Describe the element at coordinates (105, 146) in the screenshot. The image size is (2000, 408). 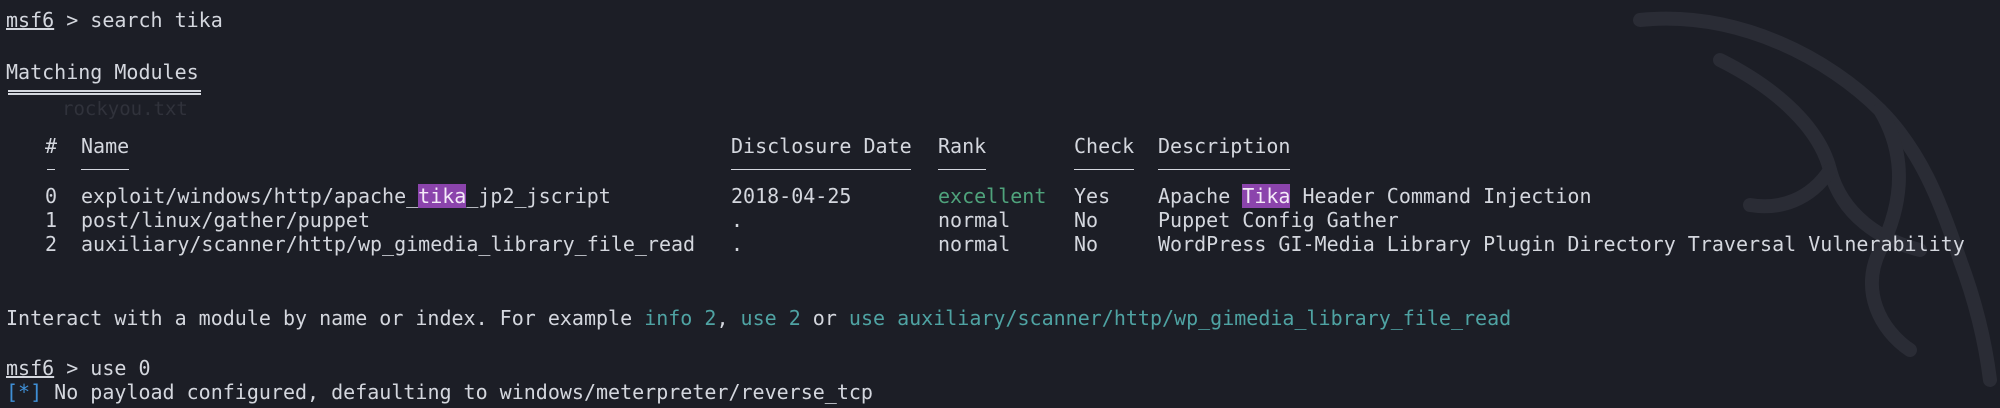
I see `header-name: Name` at that location.